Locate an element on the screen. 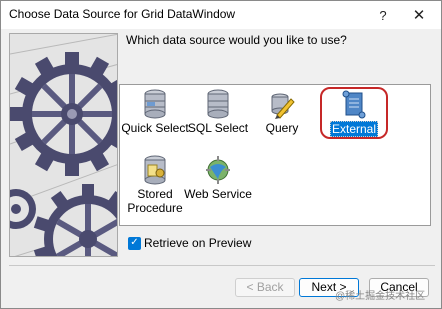 The width and height of the screenshot is (442, 309). help-button: ? is located at coordinates (383, 15).